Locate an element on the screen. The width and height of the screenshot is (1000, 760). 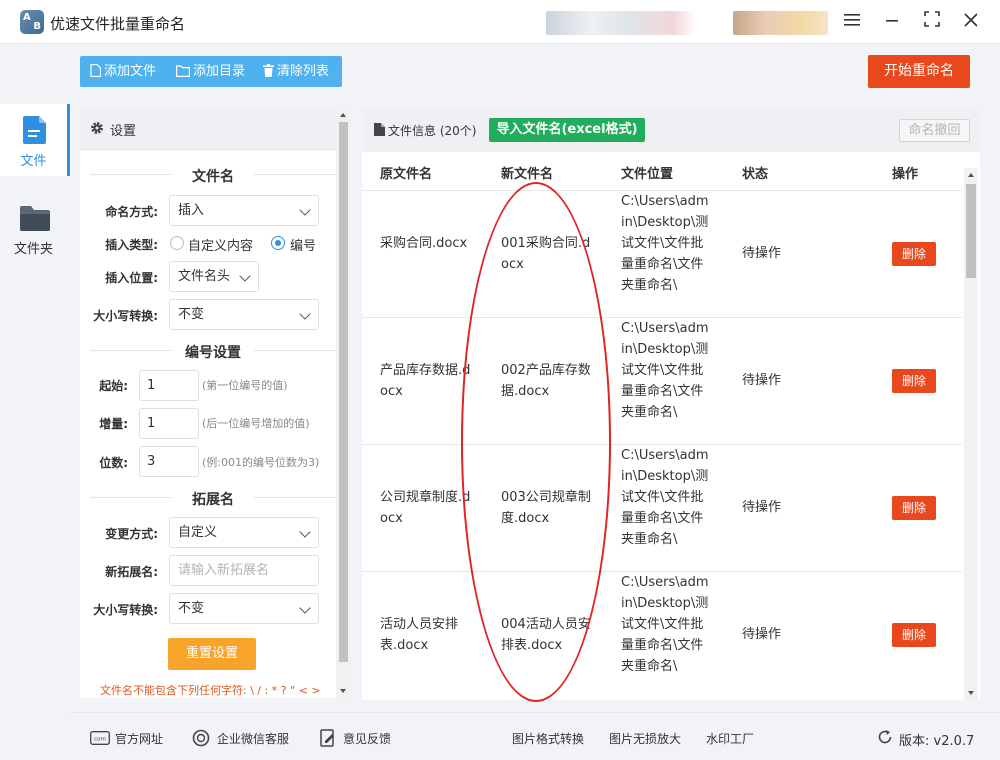
document-icon is located at coordinates (379, 129).